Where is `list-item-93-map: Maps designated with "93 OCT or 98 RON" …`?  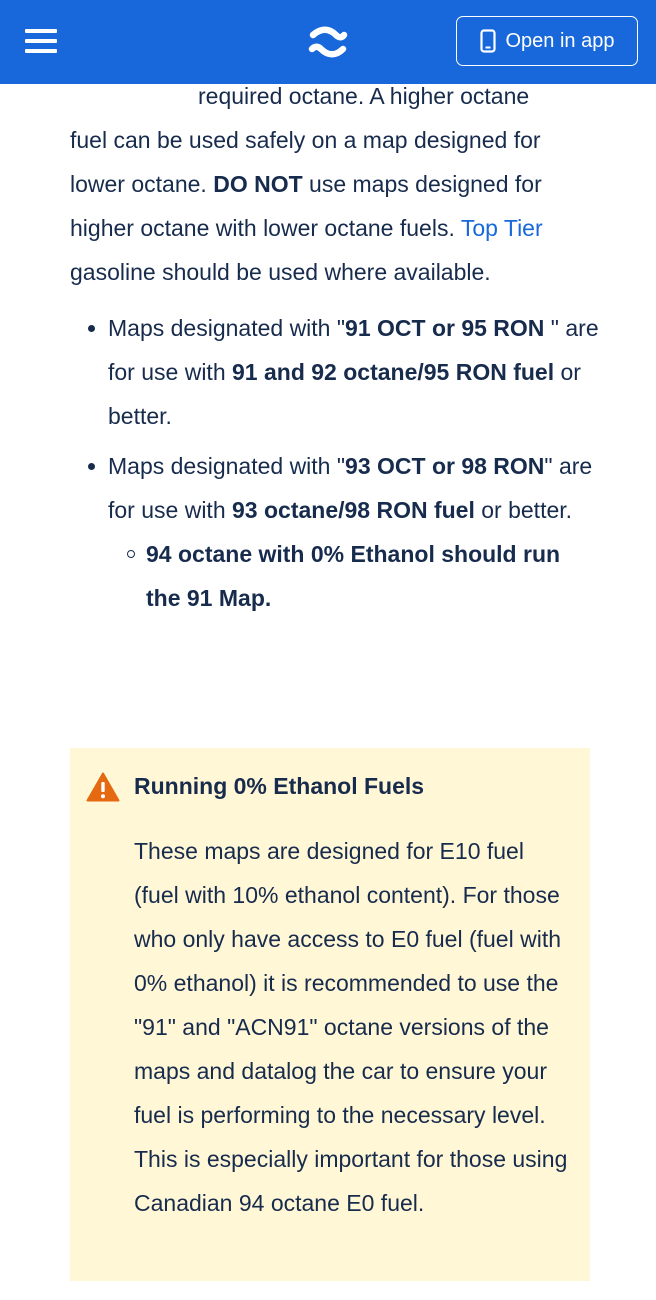 list-item-93-map: Maps designated with "93 OCT or 98 RON" … is located at coordinates (335, 532).